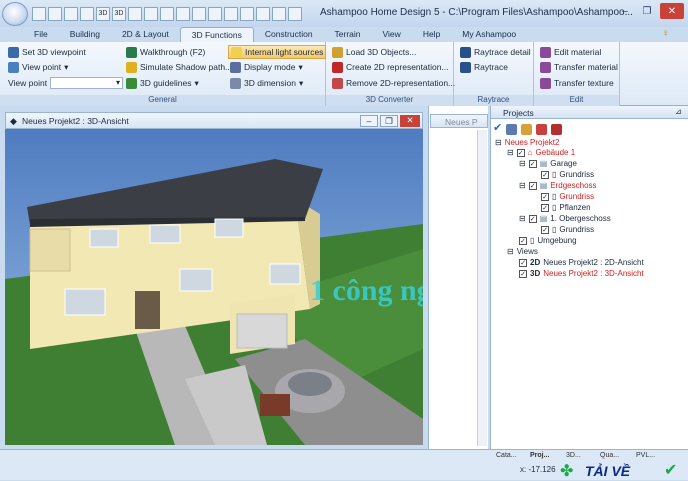 The image size is (688, 481). I want to click on tab-construction: Construction, so click(289, 34).